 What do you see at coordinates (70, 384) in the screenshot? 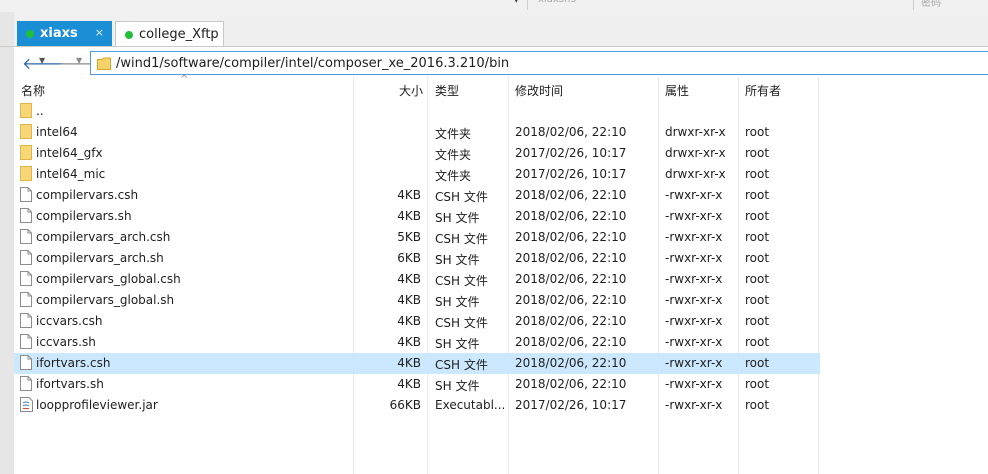
I see `file-name: ifortvars.sh` at bounding box center [70, 384].